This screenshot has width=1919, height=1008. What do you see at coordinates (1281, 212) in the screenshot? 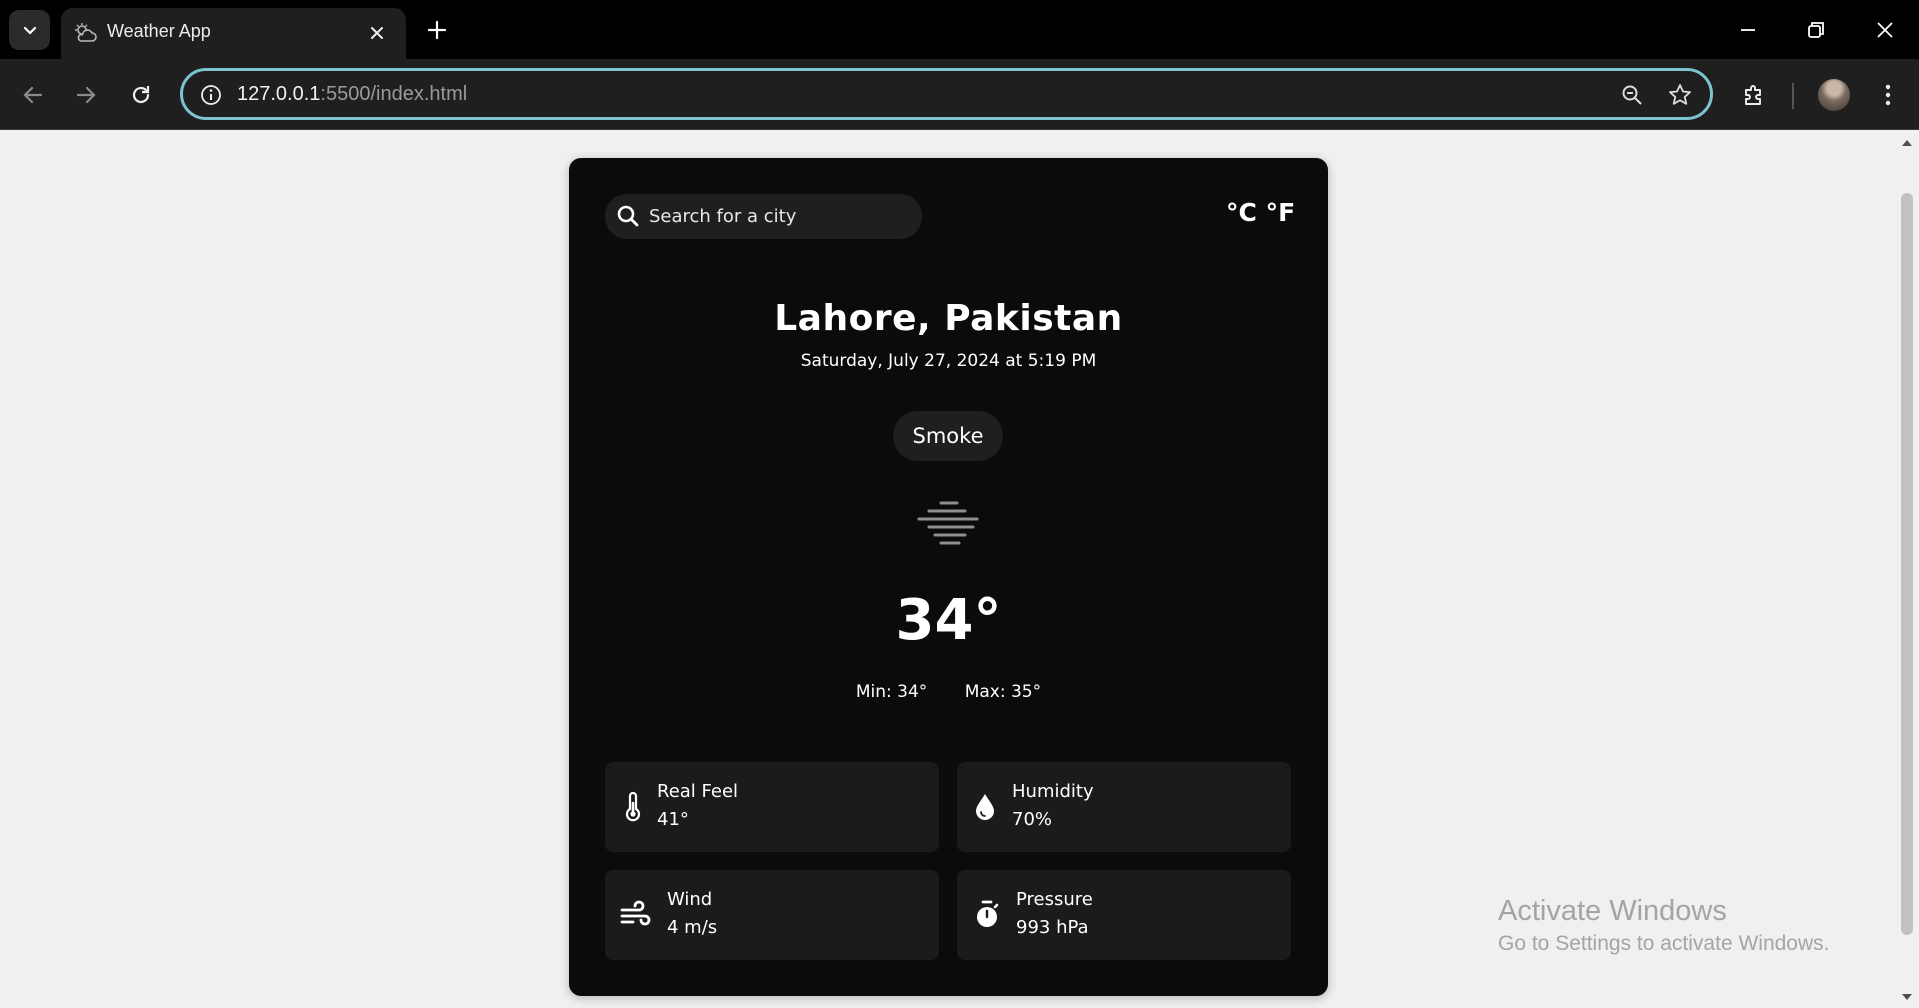
I see `fahrenheit-unit-button: °F` at bounding box center [1281, 212].